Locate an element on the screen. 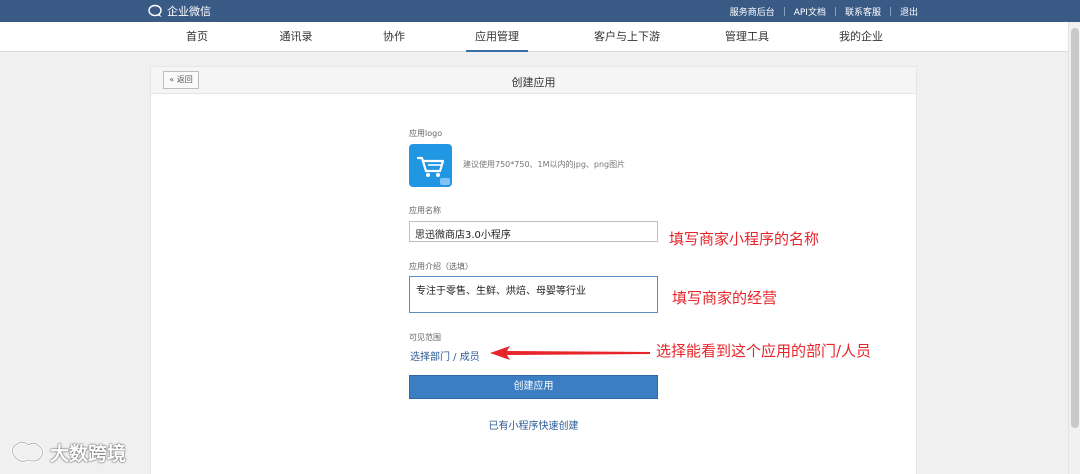  annotation-arrow-icon is located at coordinates (570, 353).